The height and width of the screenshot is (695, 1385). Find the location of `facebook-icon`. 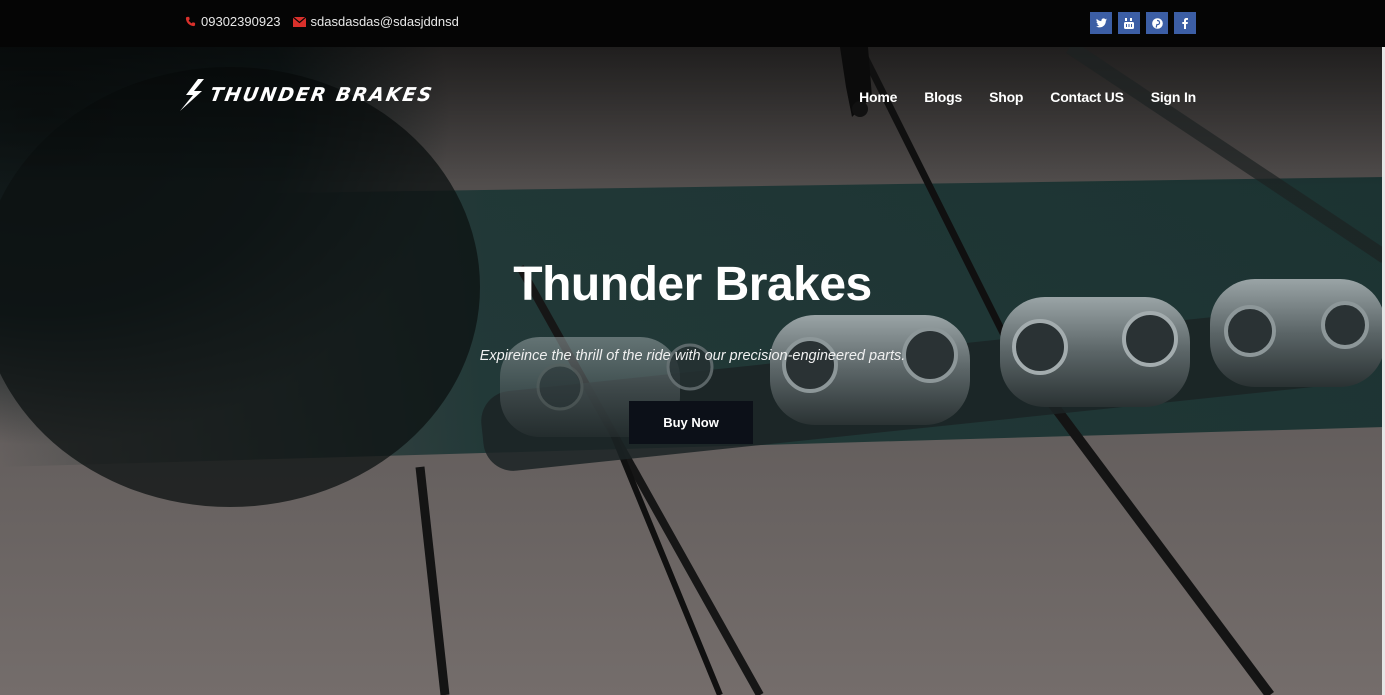

facebook-icon is located at coordinates (1185, 23).